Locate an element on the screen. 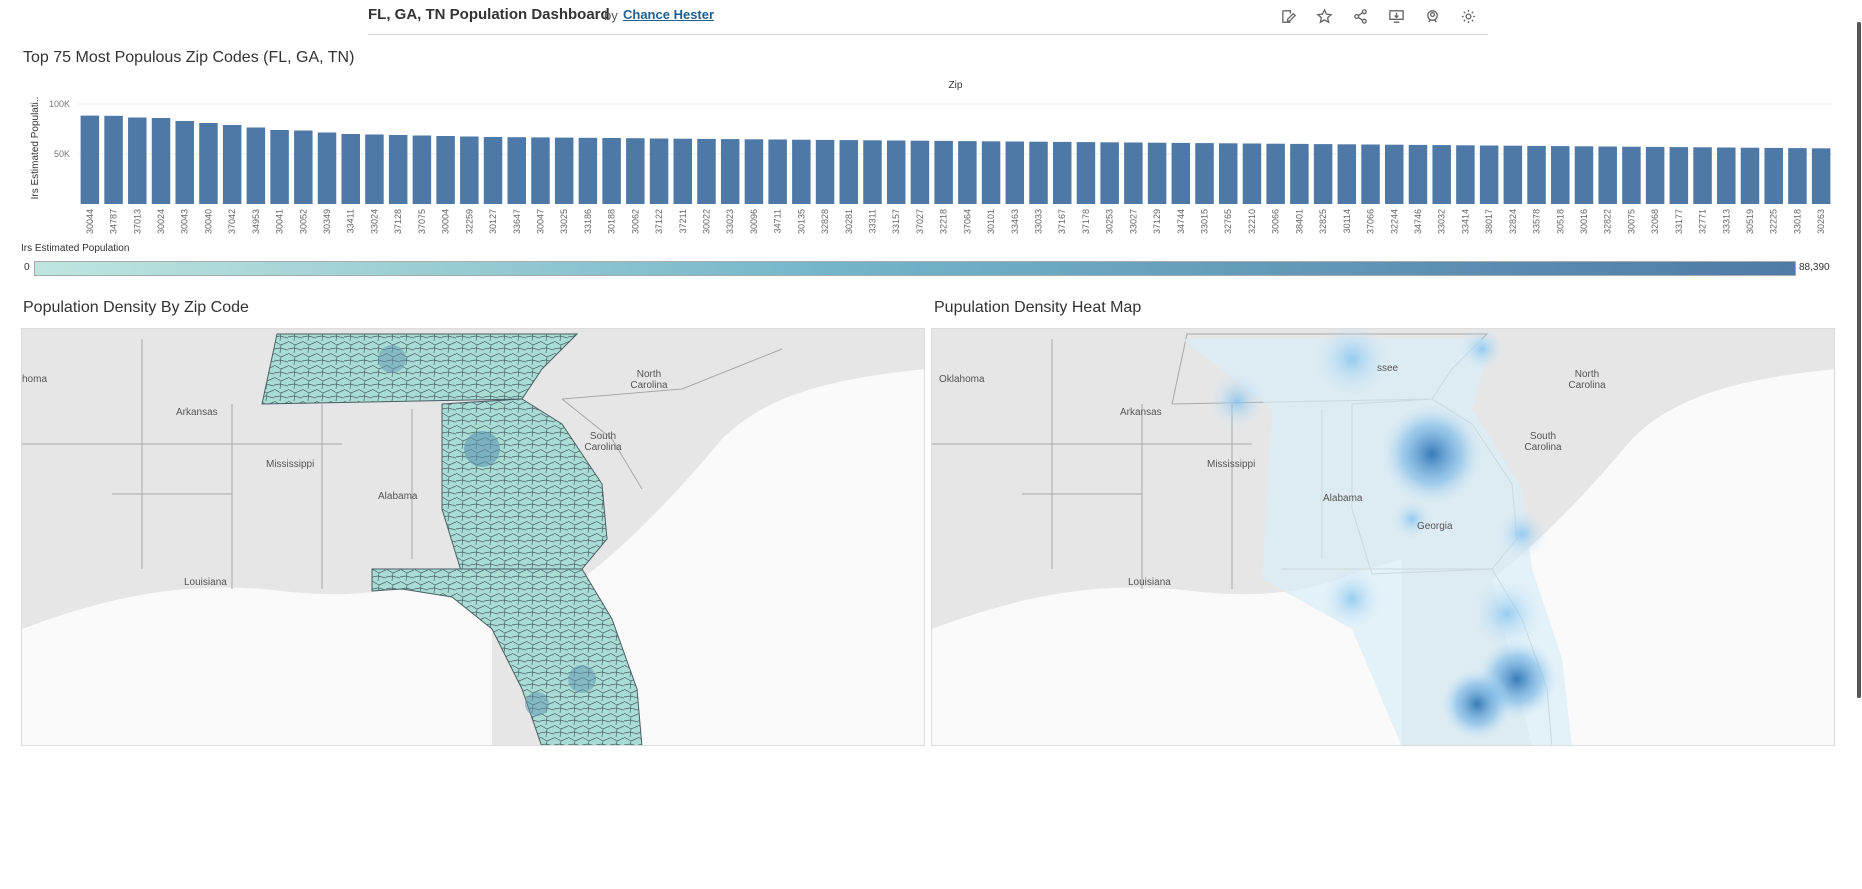 The image size is (1862, 889). x-tick-label: 30101 is located at coordinates (991, 221).